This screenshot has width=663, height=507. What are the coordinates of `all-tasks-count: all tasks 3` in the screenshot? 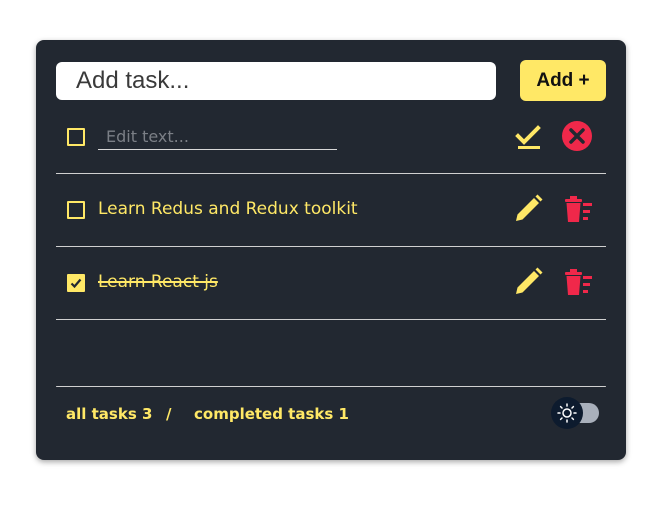 It's located at (109, 414).